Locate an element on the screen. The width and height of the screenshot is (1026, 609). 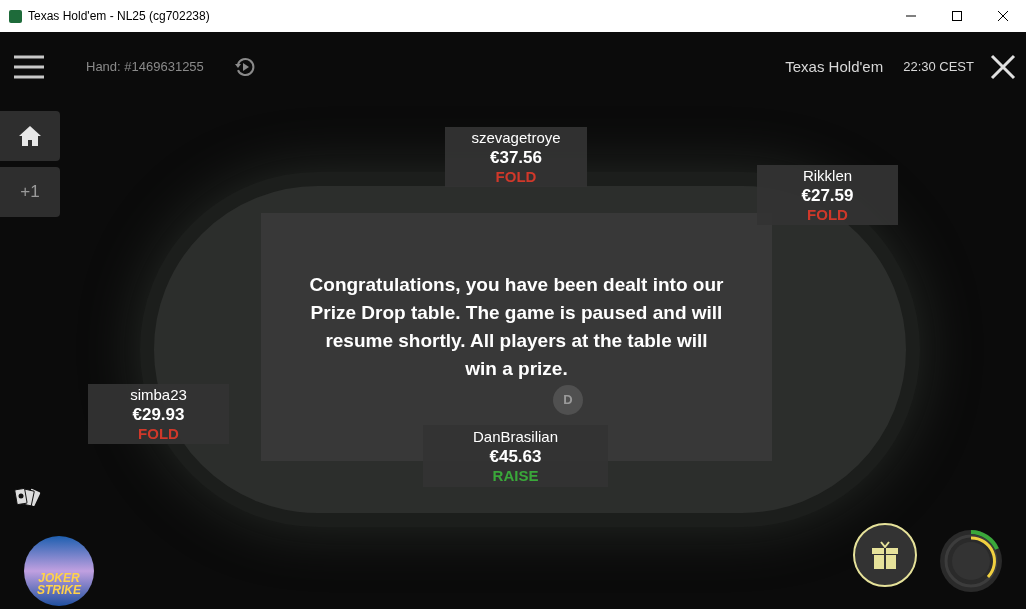
gift-icon is located at coordinates (885, 555).